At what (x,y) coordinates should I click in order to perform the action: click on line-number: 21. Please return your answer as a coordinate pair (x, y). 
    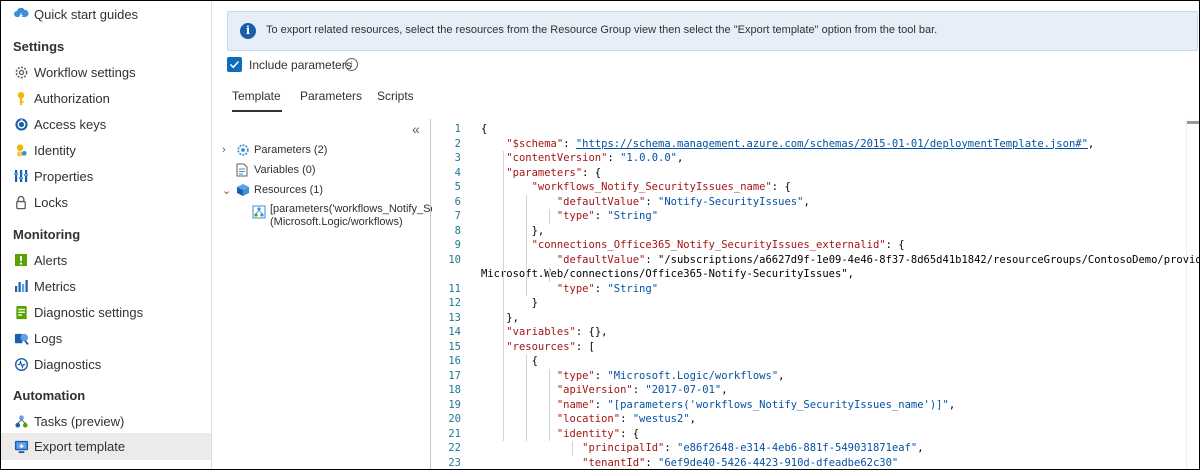
    Looking at the image, I should click on (454, 433).